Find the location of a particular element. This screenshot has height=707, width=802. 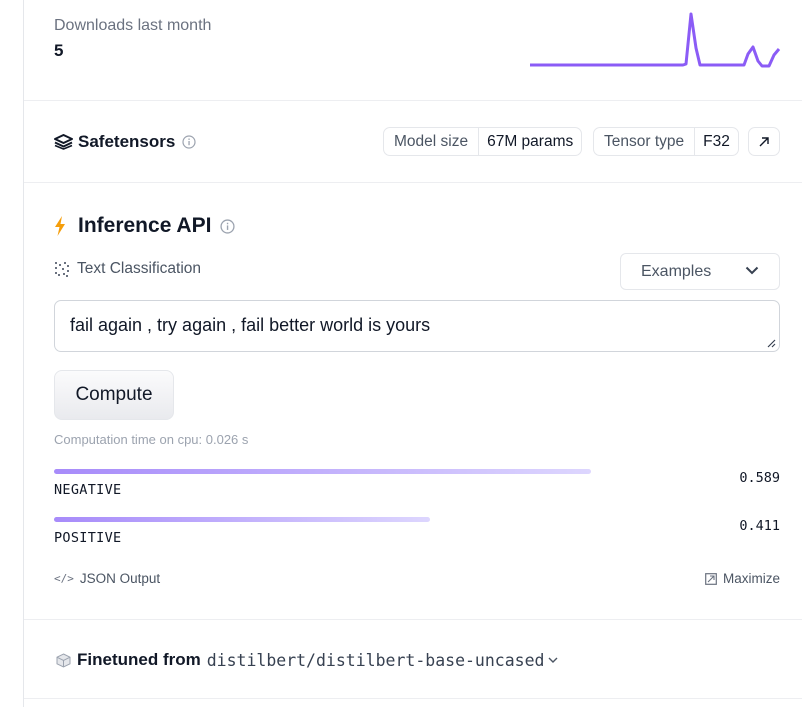

open-safetensors-button is located at coordinates (764, 141).